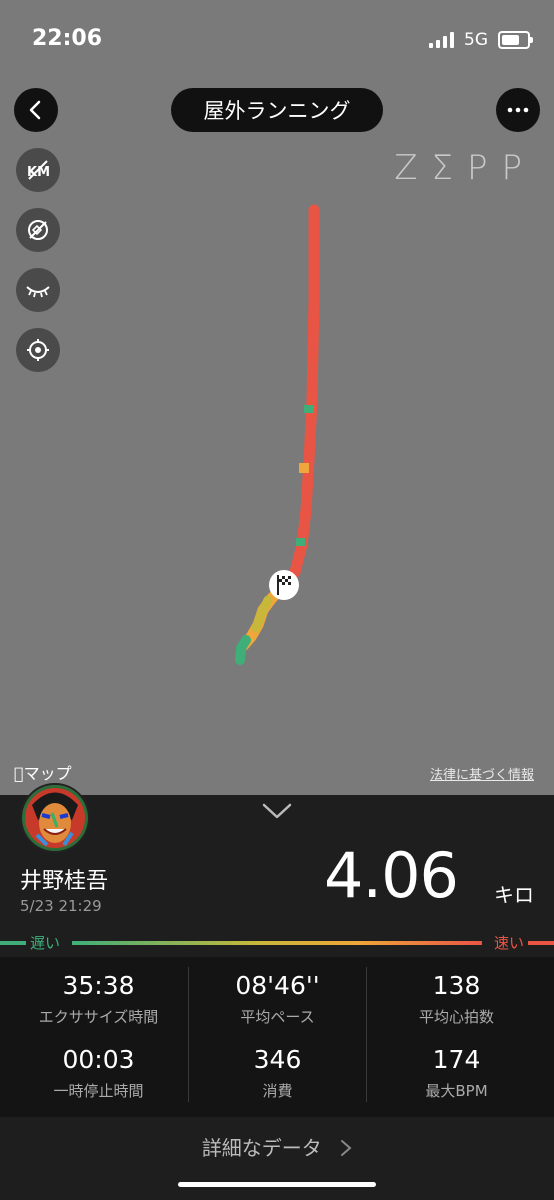 This screenshot has height=1200, width=554. What do you see at coordinates (277, 1091) in the screenshot?
I see `stat-label: 消費` at bounding box center [277, 1091].